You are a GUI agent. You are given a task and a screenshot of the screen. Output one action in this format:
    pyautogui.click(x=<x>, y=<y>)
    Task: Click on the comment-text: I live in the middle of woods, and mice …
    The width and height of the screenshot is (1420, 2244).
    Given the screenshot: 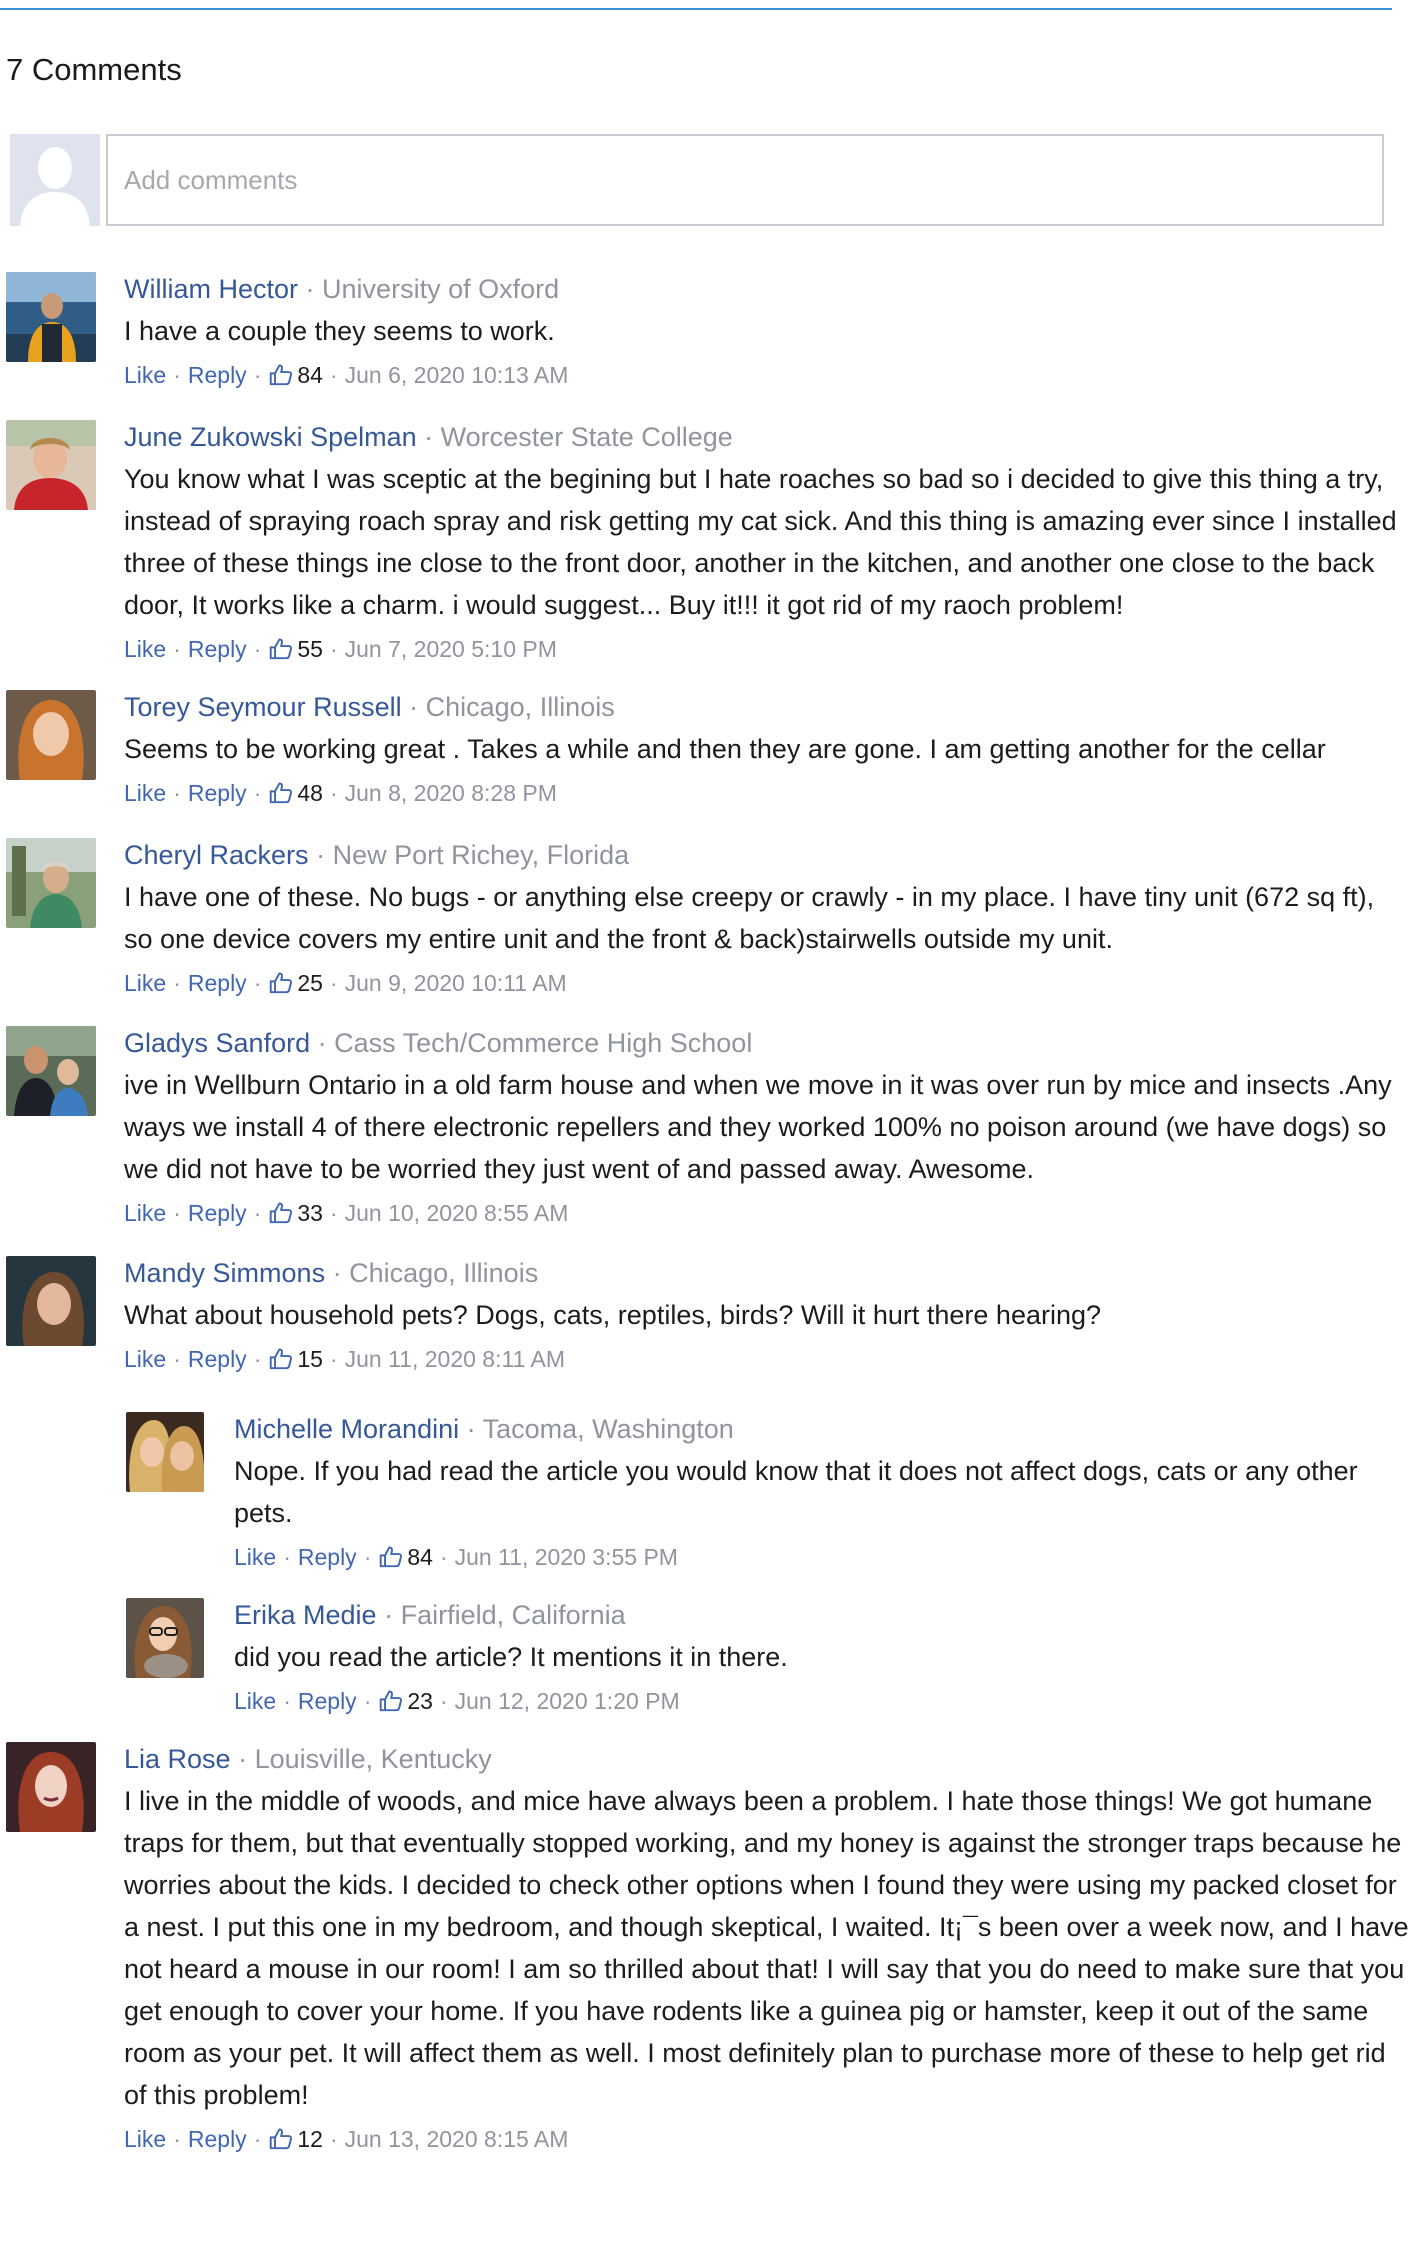 What is the action you would take?
    pyautogui.click(x=766, y=1948)
    